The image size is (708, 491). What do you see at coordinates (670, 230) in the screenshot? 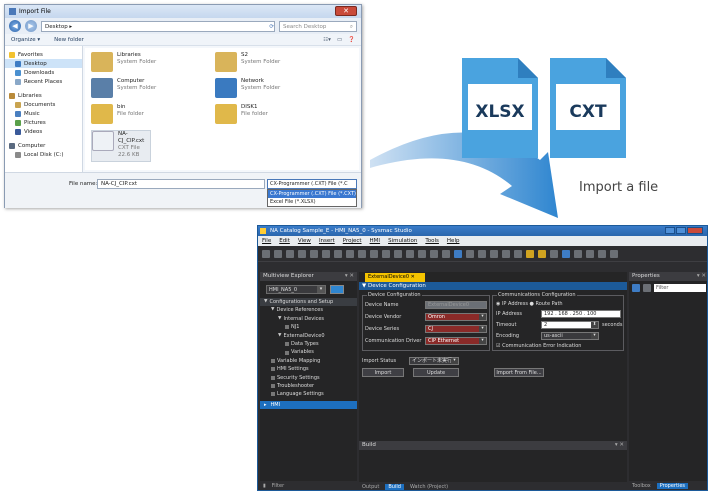
I see `minimize-icon` at bounding box center [670, 230].